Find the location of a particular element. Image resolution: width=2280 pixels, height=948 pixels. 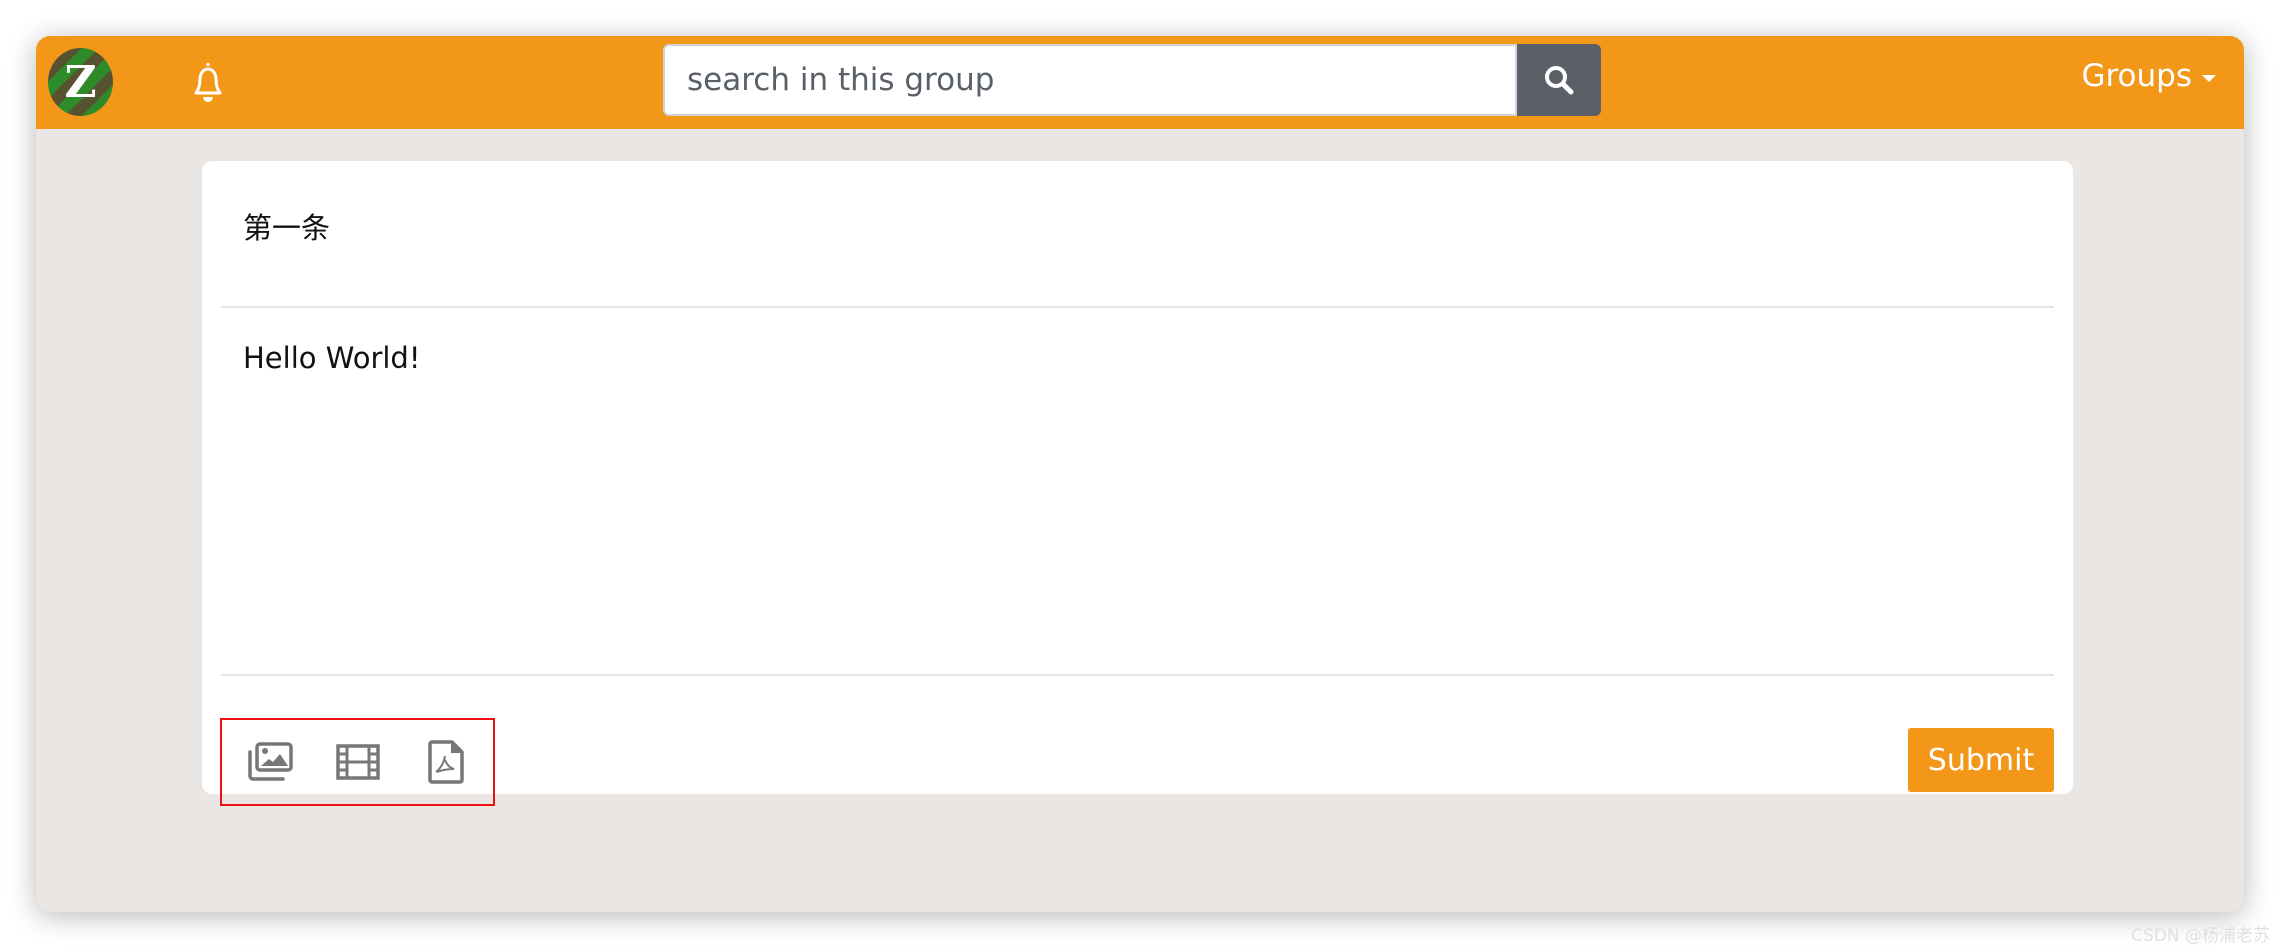

watermark: CSDN @杨浦老苏 is located at coordinates (2200, 936).